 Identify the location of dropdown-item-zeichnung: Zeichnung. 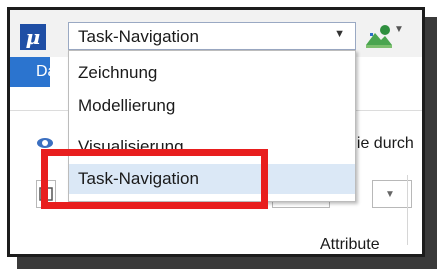
(212, 73).